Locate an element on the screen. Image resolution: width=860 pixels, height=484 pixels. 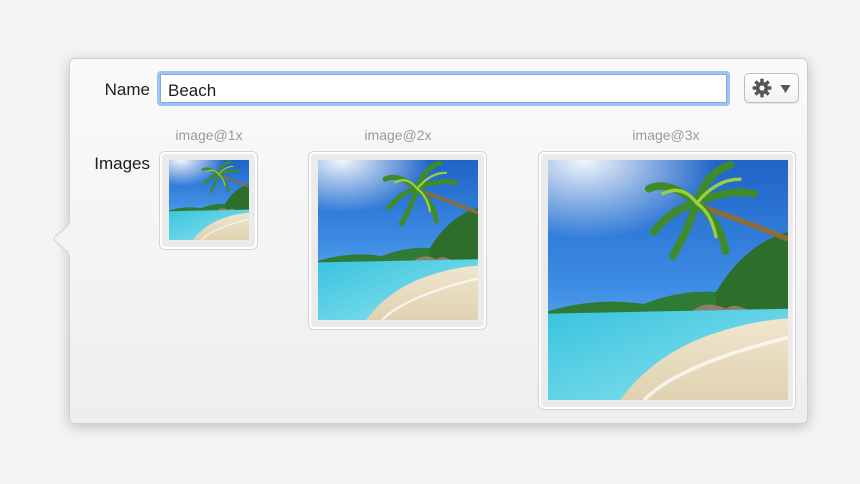
beach-image-1x is located at coordinates (209, 200).